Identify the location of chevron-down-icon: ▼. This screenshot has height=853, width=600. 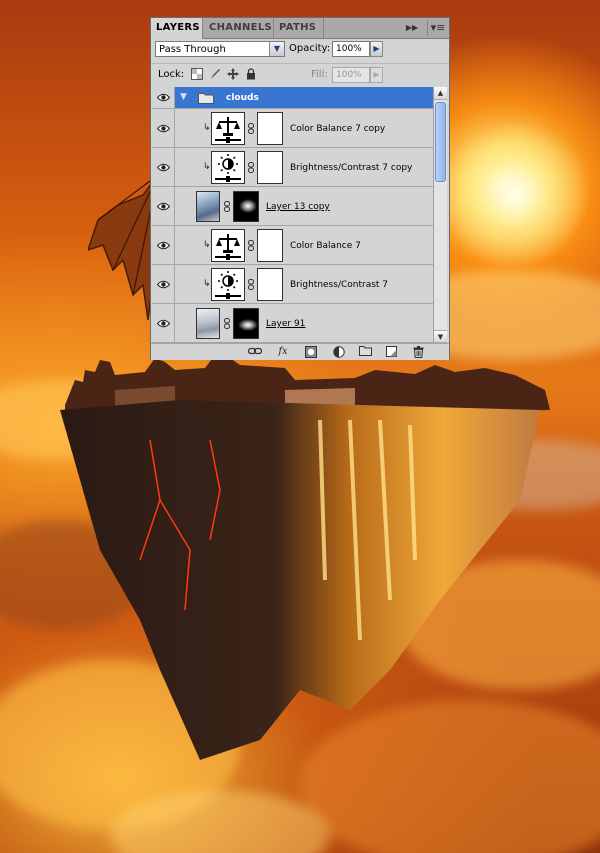
(276, 49).